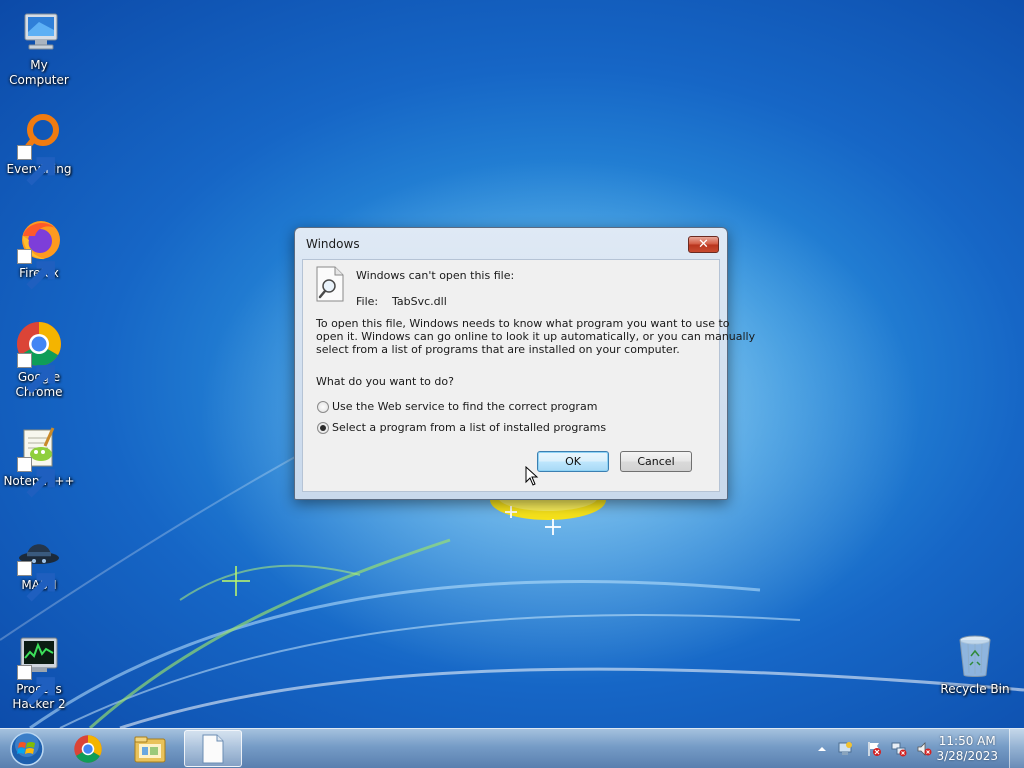  I want to click on file-explorer-icon, so click(150, 749).